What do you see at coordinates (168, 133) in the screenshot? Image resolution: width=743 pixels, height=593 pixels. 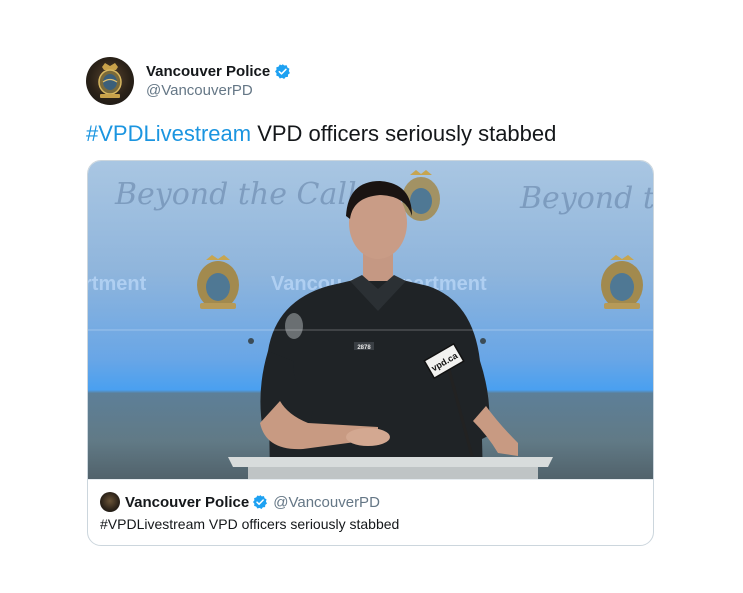 I see `hashtag-link: #VPDLivestream` at bounding box center [168, 133].